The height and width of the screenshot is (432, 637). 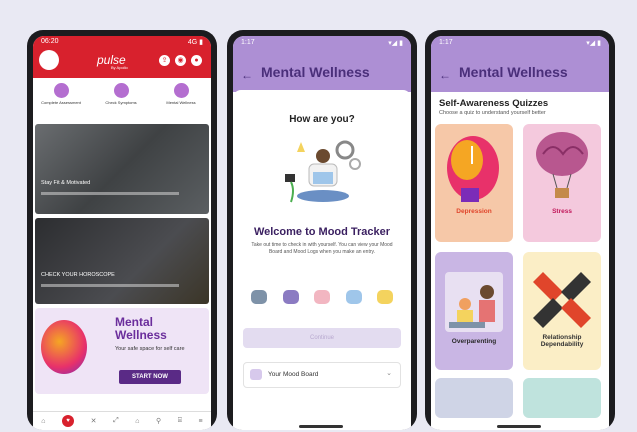 What do you see at coordinates (180, 60) in the screenshot?
I see `cart-icon: ◉` at bounding box center [180, 60].